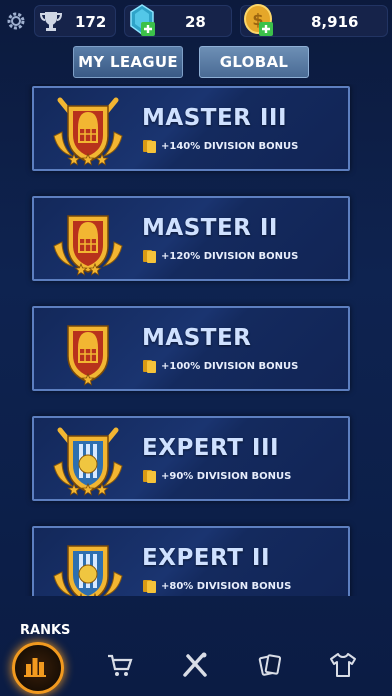 The height and width of the screenshot is (696, 392). Describe the element at coordinates (210, 228) in the screenshot. I see `division-title: MASTER II` at that location.